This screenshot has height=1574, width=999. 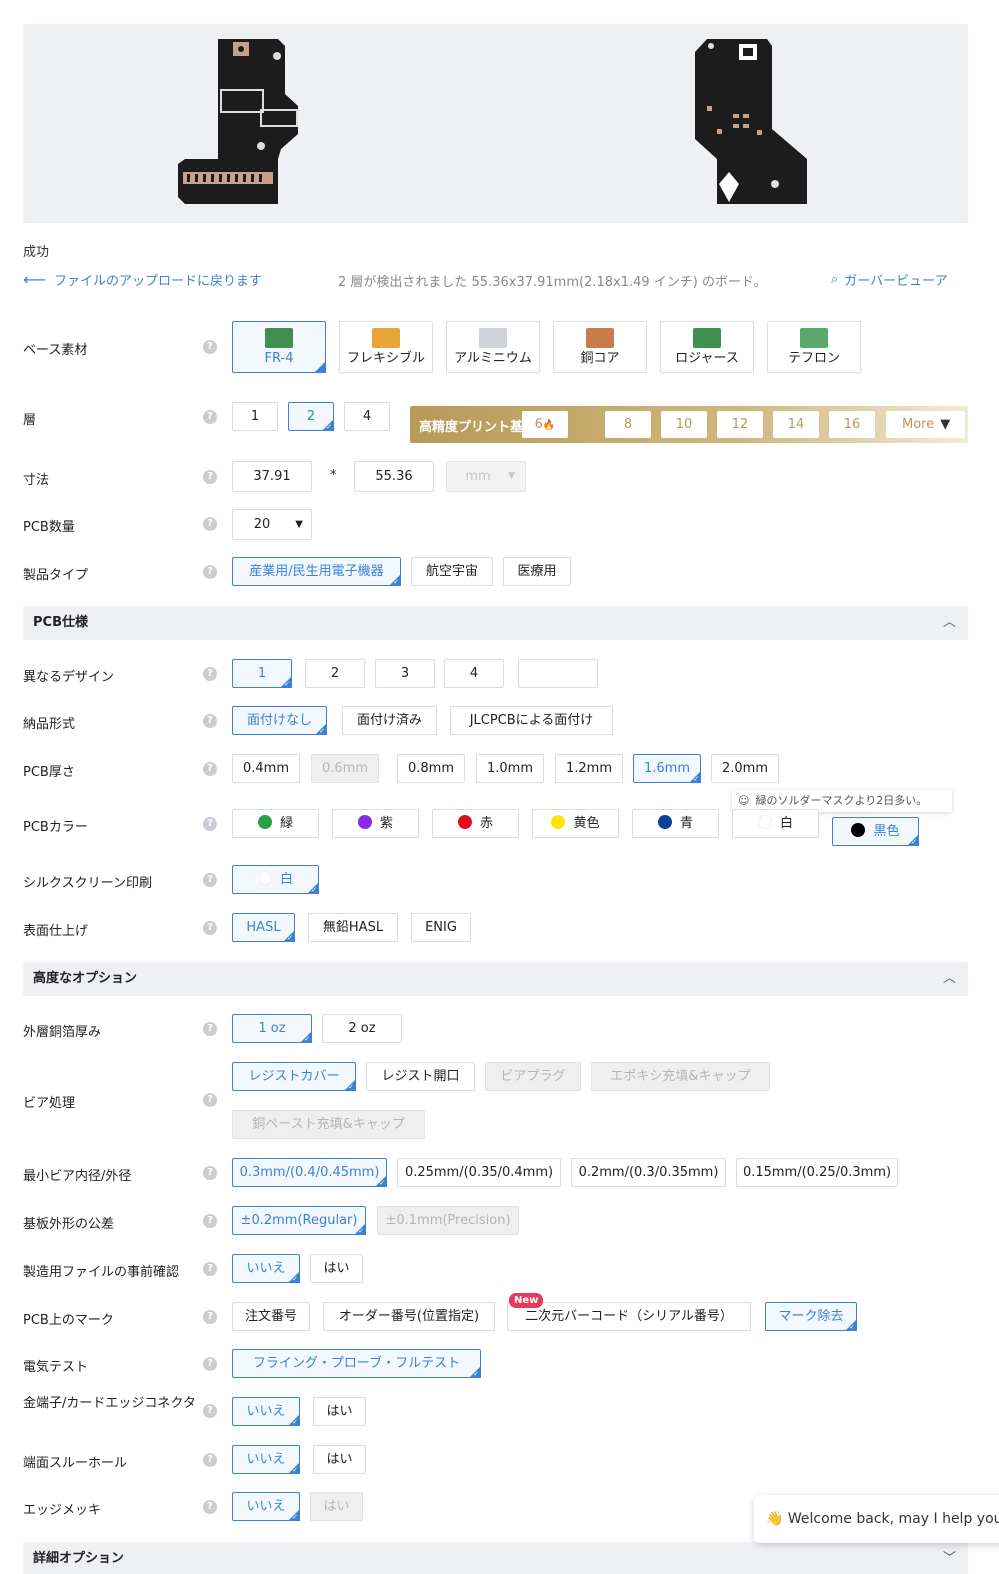 I want to click on material-option: FR-4, so click(x=279, y=347).